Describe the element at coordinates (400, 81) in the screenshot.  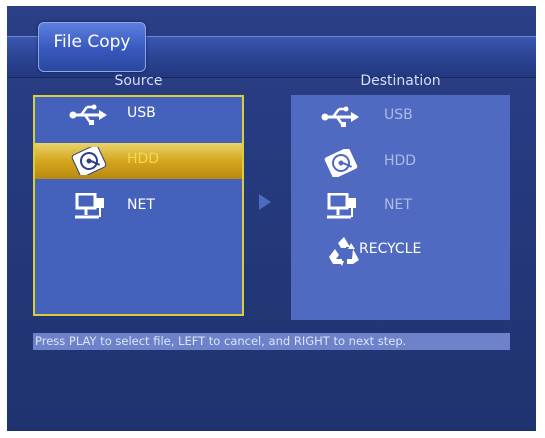
I see `destination-header: Destination` at that location.